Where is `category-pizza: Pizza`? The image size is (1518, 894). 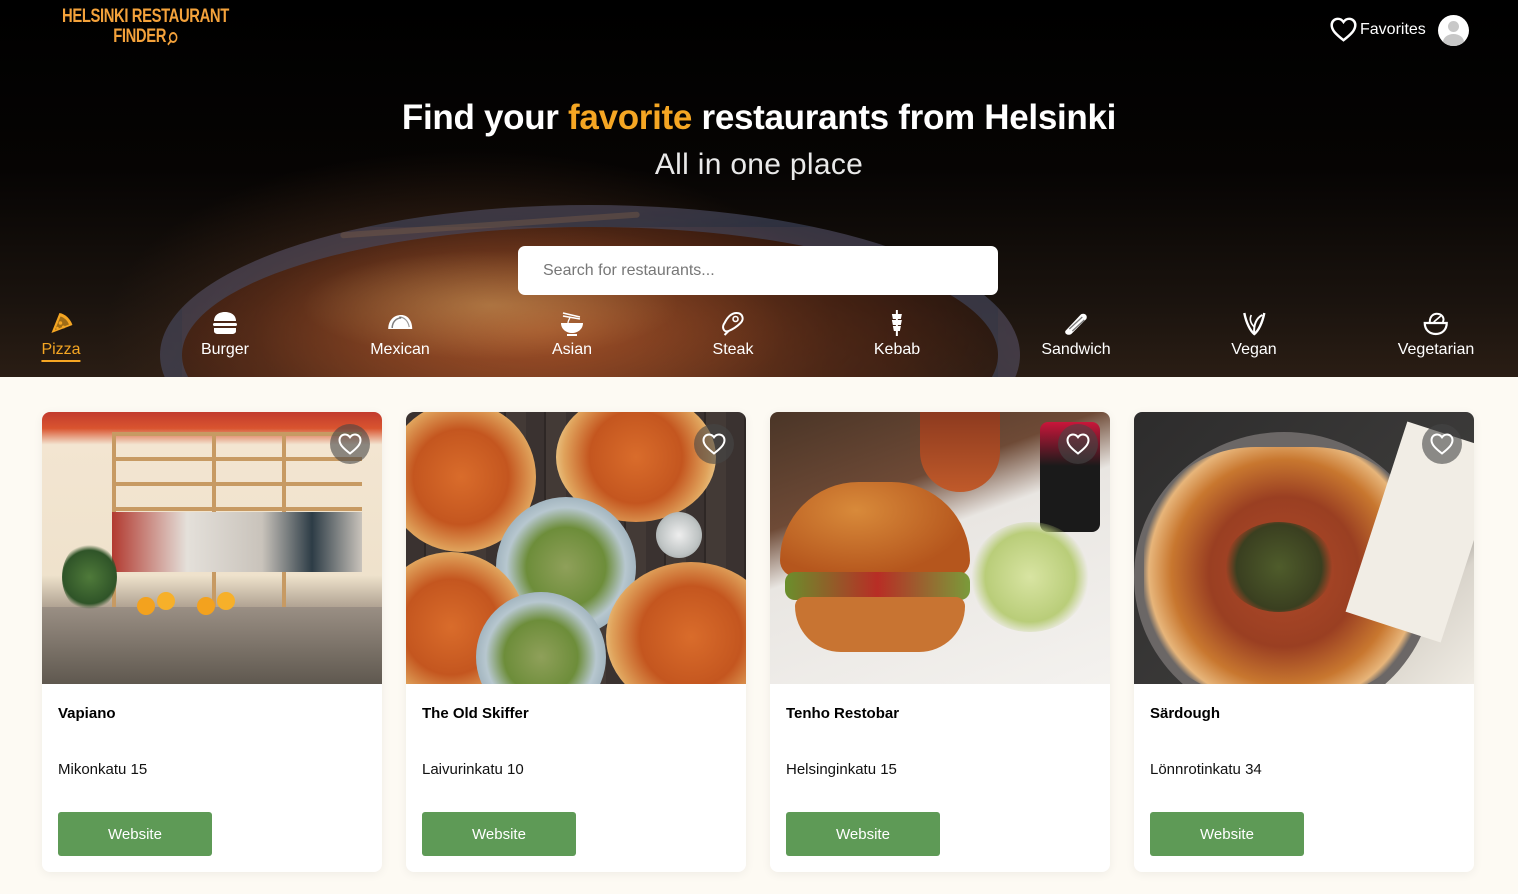 category-pizza: Pizza is located at coordinates (61, 335).